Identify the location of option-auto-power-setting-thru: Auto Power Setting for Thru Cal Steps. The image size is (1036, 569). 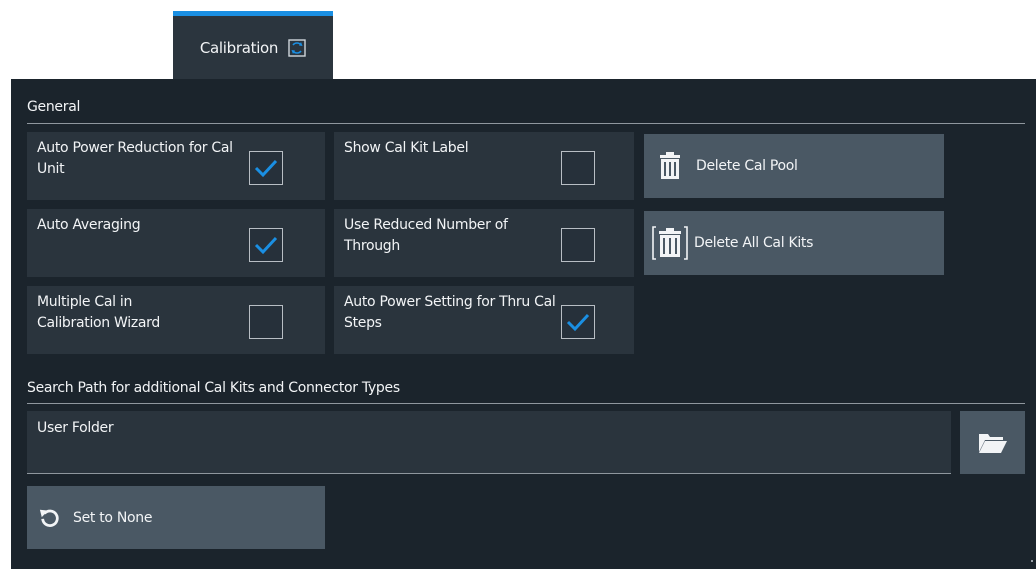
(484, 320).